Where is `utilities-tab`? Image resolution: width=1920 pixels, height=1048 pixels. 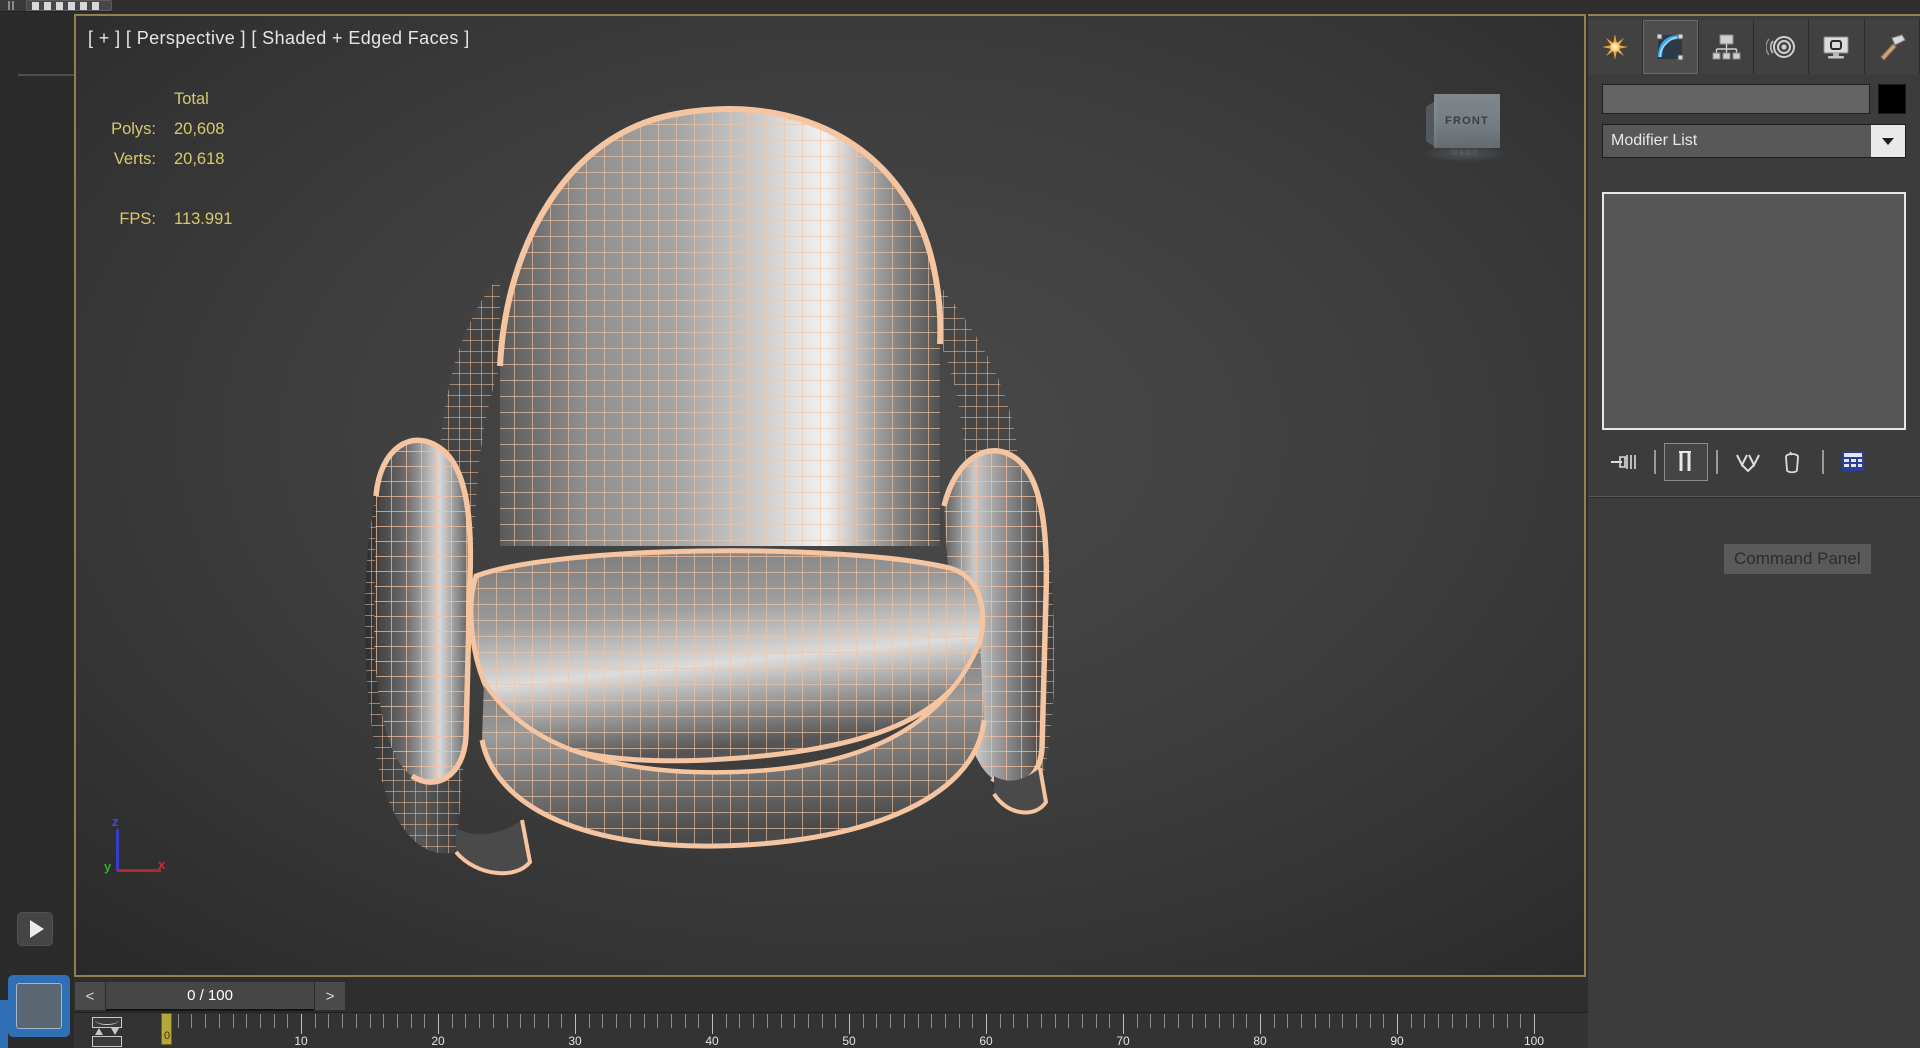
utilities-tab is located at coordinates (1892, 47).